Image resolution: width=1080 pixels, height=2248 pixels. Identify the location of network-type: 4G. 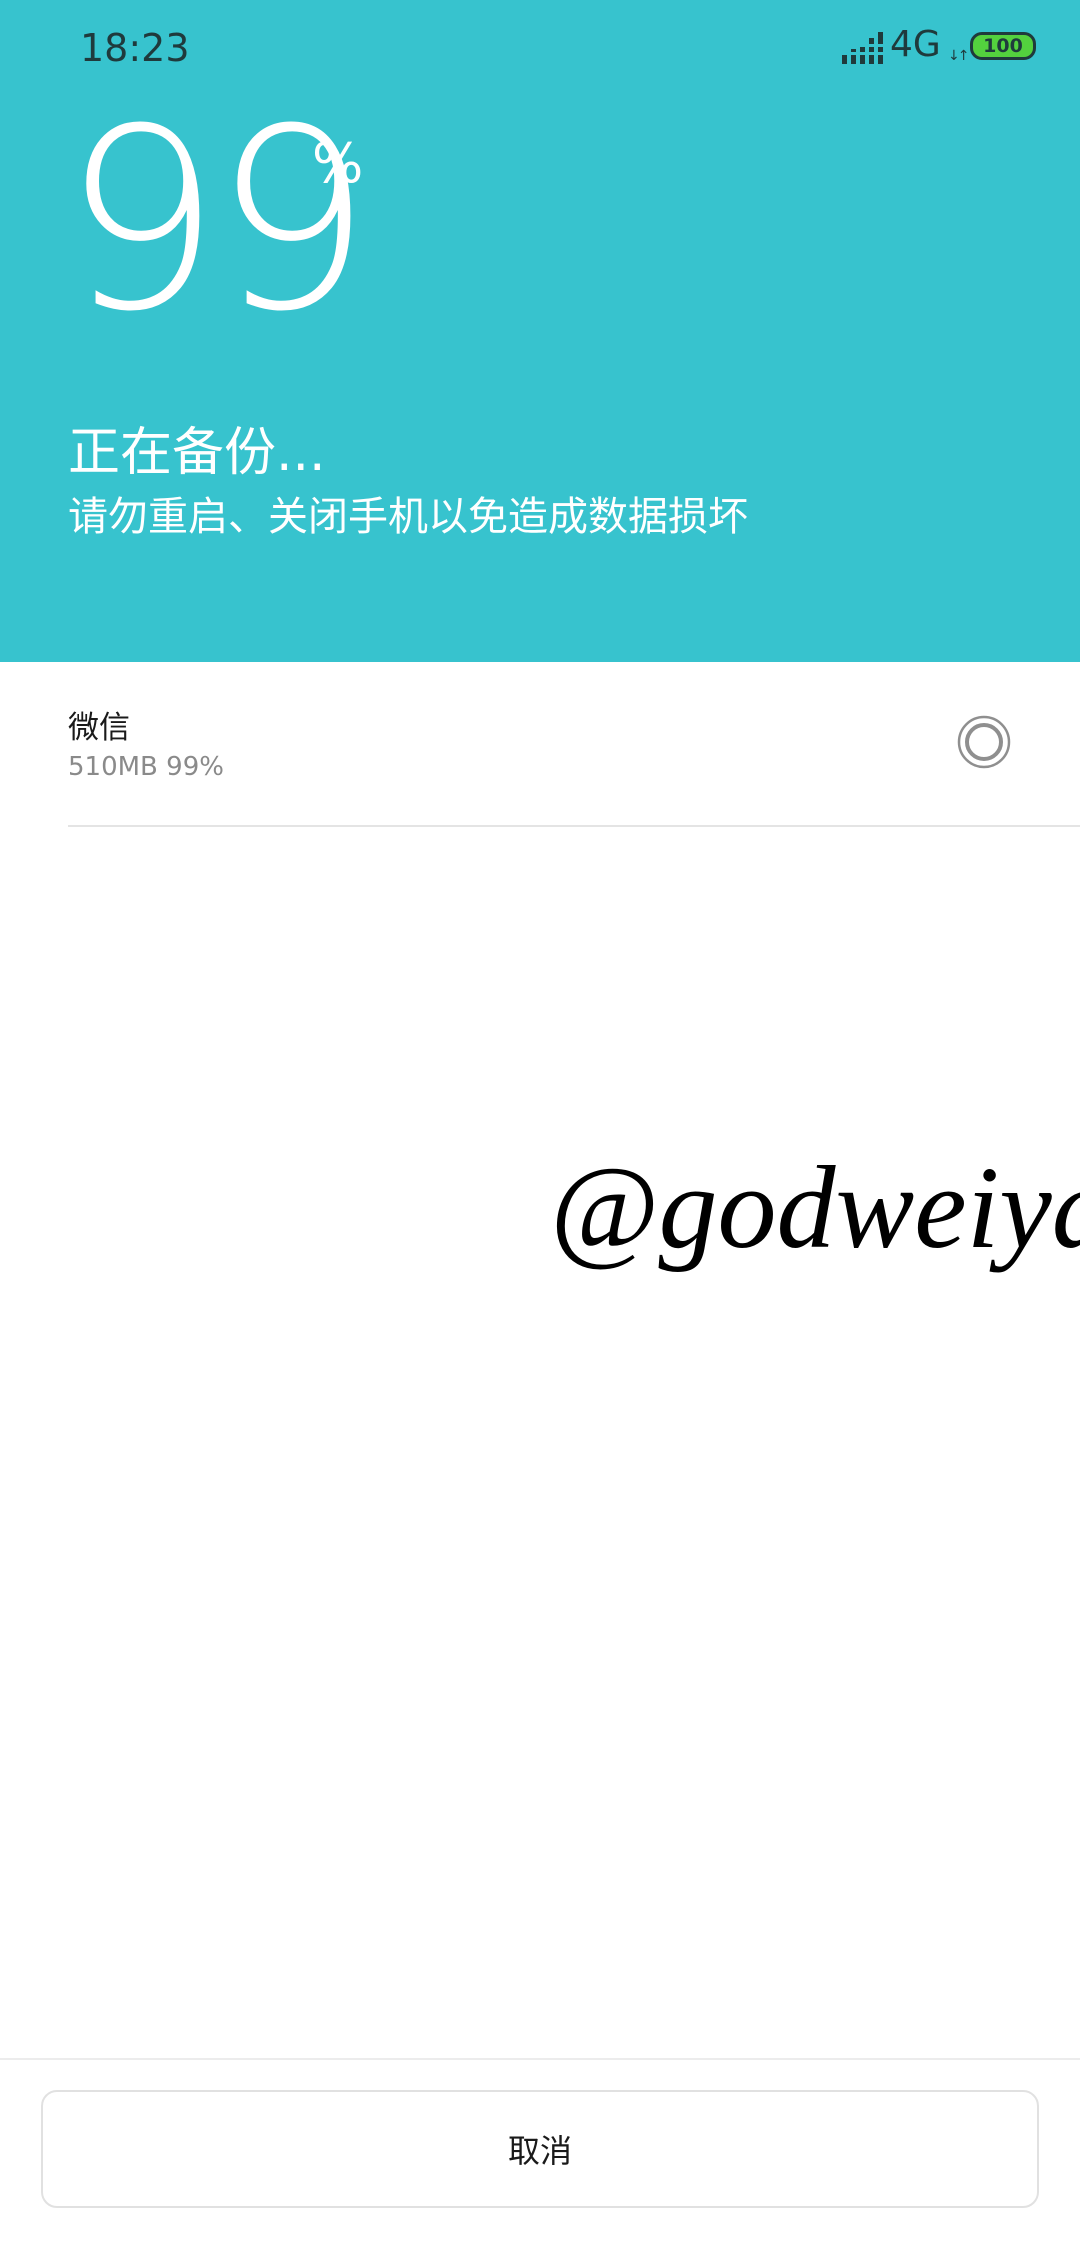
(915, 44).